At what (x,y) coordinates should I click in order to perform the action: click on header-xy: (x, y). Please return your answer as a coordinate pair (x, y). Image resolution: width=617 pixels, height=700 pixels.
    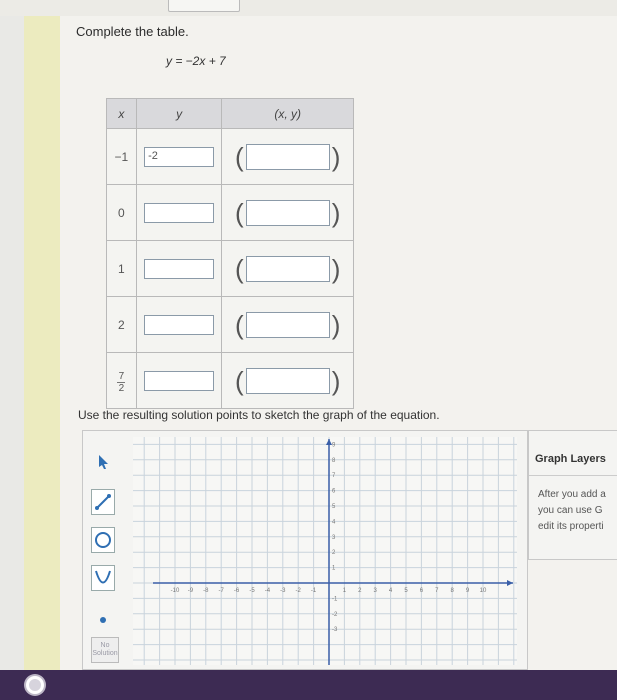
    Looking at the image, I should click on (287, 113).